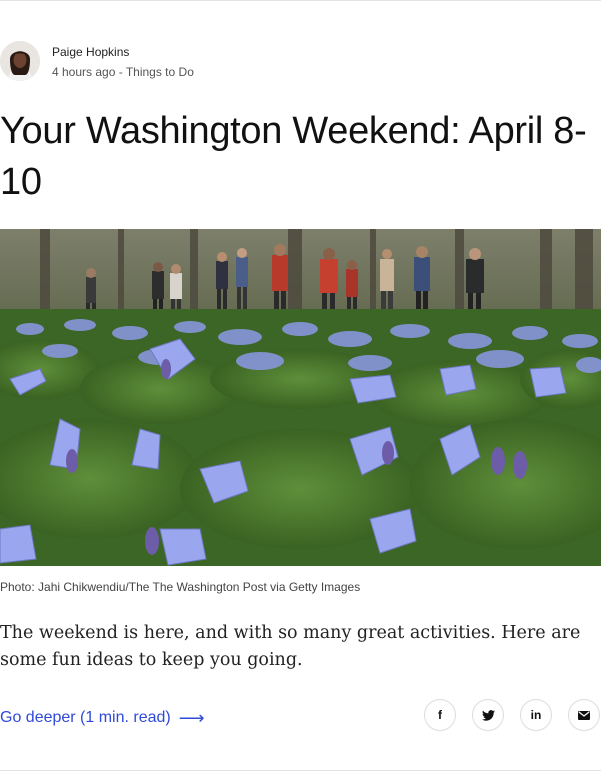 The width and height of the screenshot is (601, 772). What do you see at coordinates (123, 72) in the screenshot?
I see `post-meta: 4 hours ago - Things to Do` at bounding box center [123, 72].